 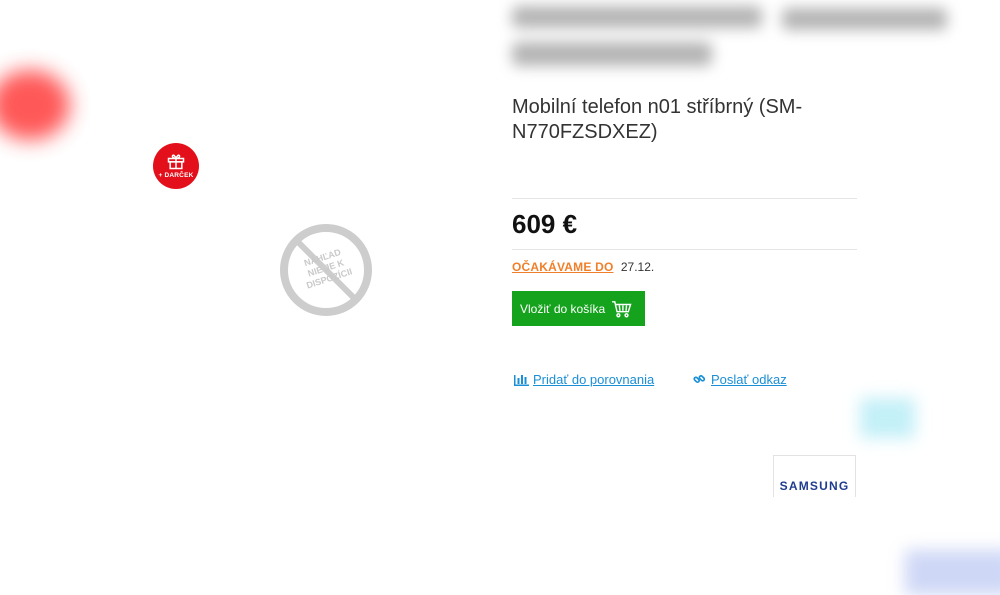 I want to click on availability-date: 27.12., so click(x=637, y=267).